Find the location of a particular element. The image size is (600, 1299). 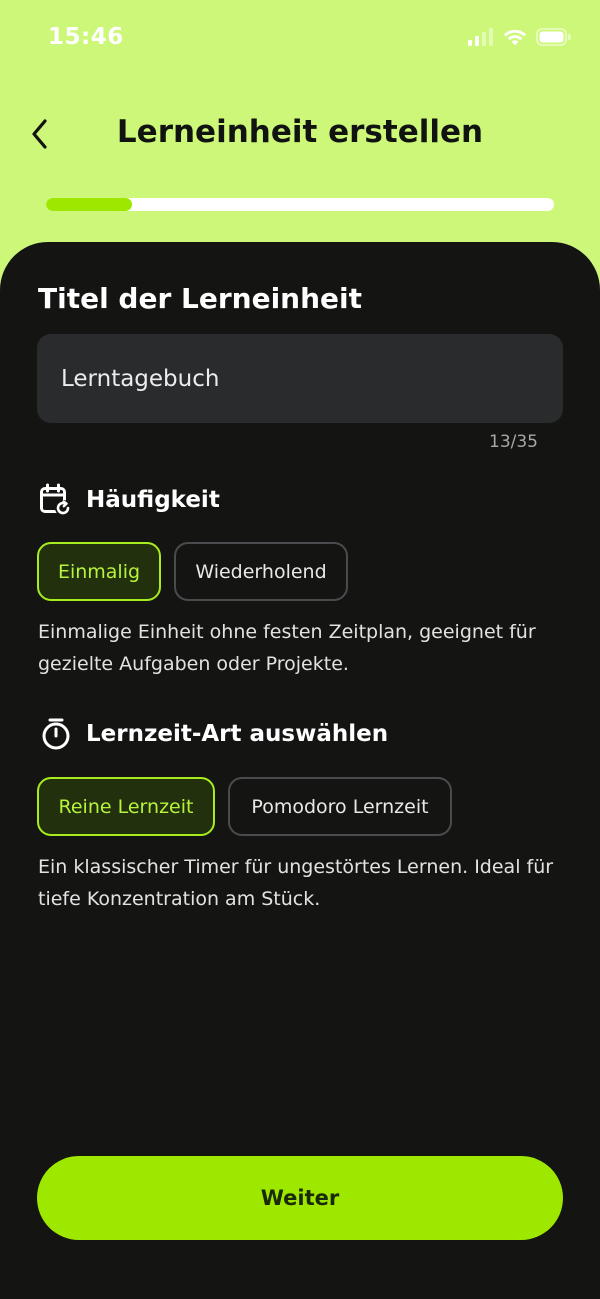

study-time-heading: Lernzeit-Art auswählen is located at coordinates (213, 734).